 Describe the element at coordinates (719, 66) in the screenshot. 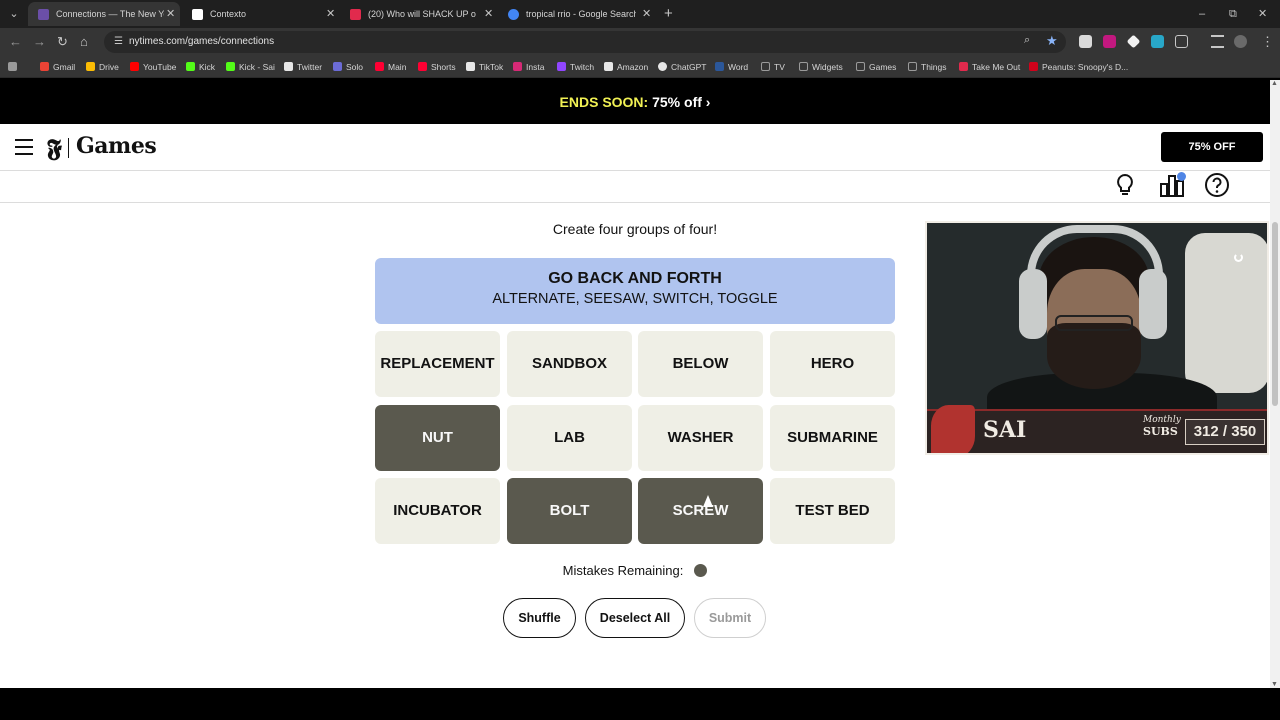

I see `word-icon` at that location.